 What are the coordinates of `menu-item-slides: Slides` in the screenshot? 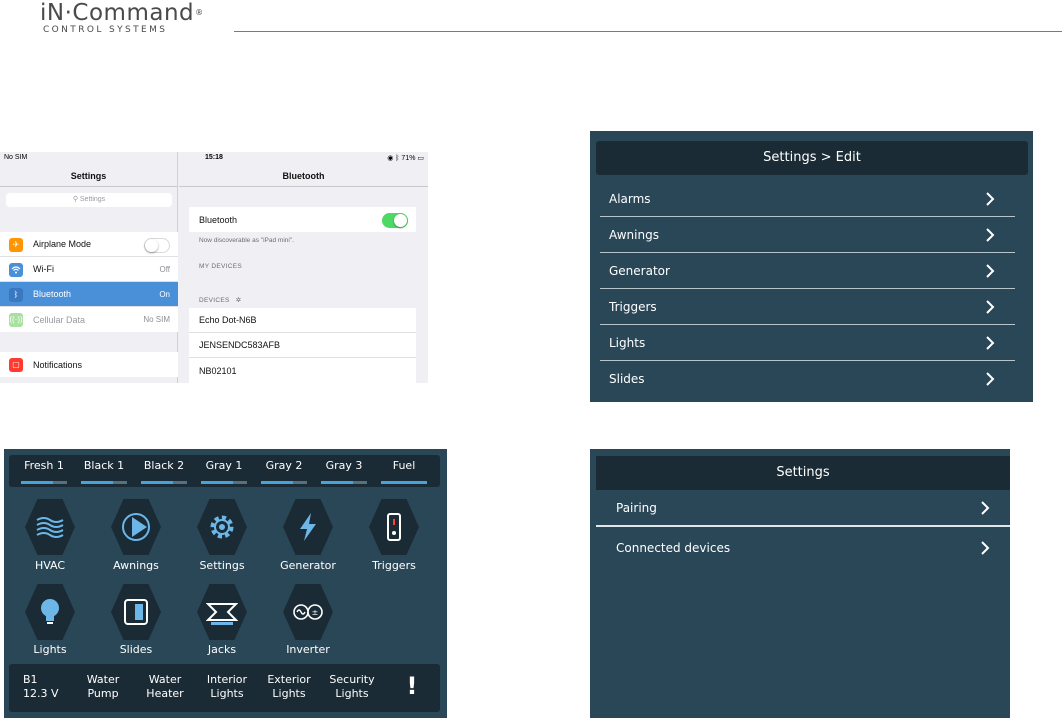 It's located at (807, 379).